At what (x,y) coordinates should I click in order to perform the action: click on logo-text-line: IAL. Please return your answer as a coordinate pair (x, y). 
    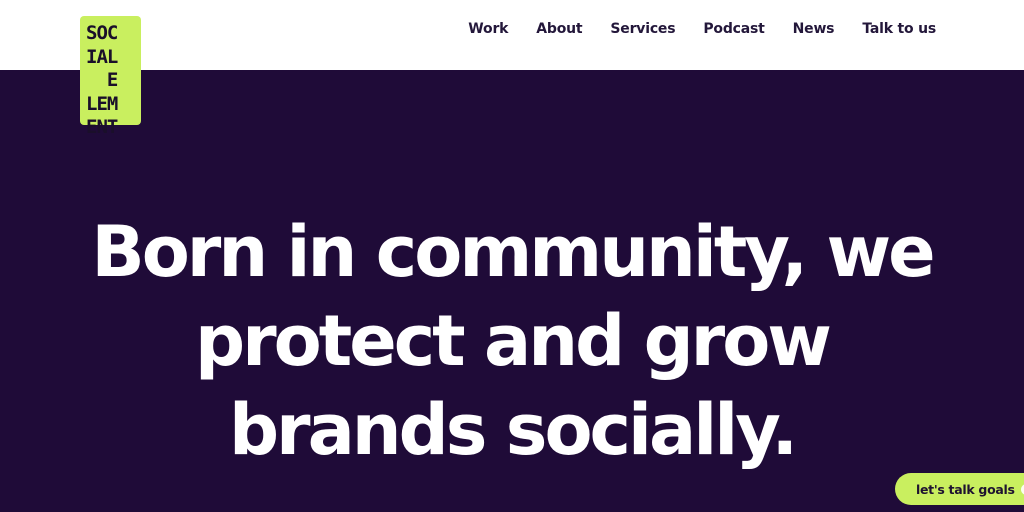
    Looking at the image, I should click on (102, 56).